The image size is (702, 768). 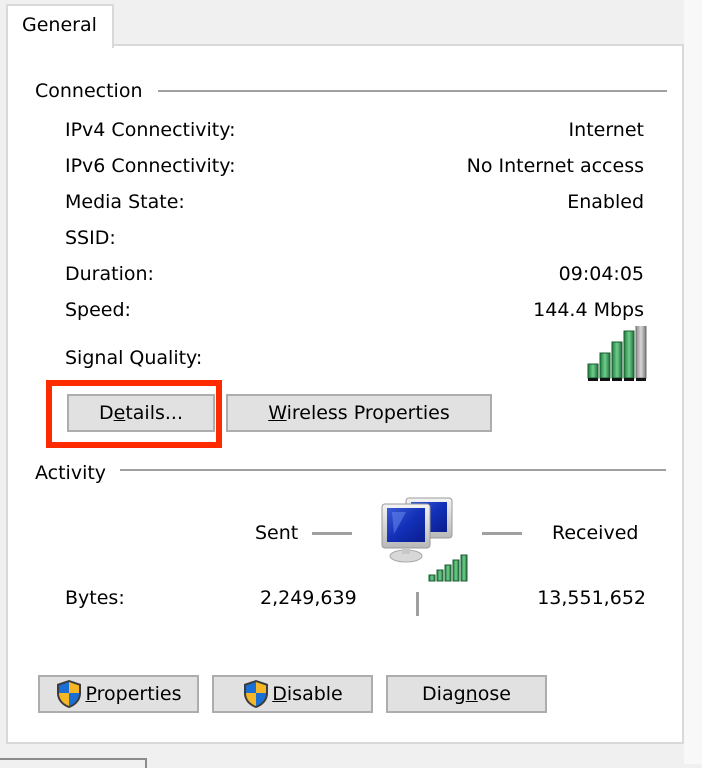 What do you see at coordinates (98, 310) in the screenshot?
I see `speed-label: Speed:` at bounding box center [98, 310].